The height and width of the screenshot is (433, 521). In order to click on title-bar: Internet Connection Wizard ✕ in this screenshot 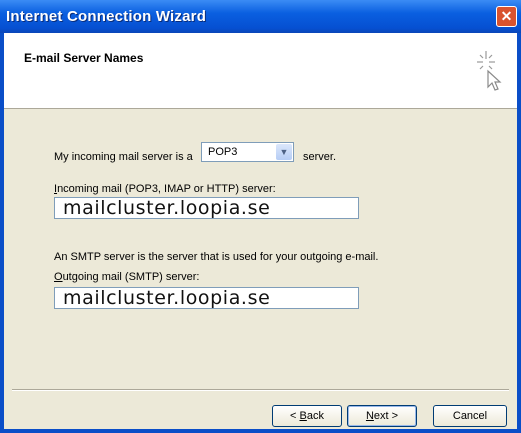, I will do `click(260, 16)`.